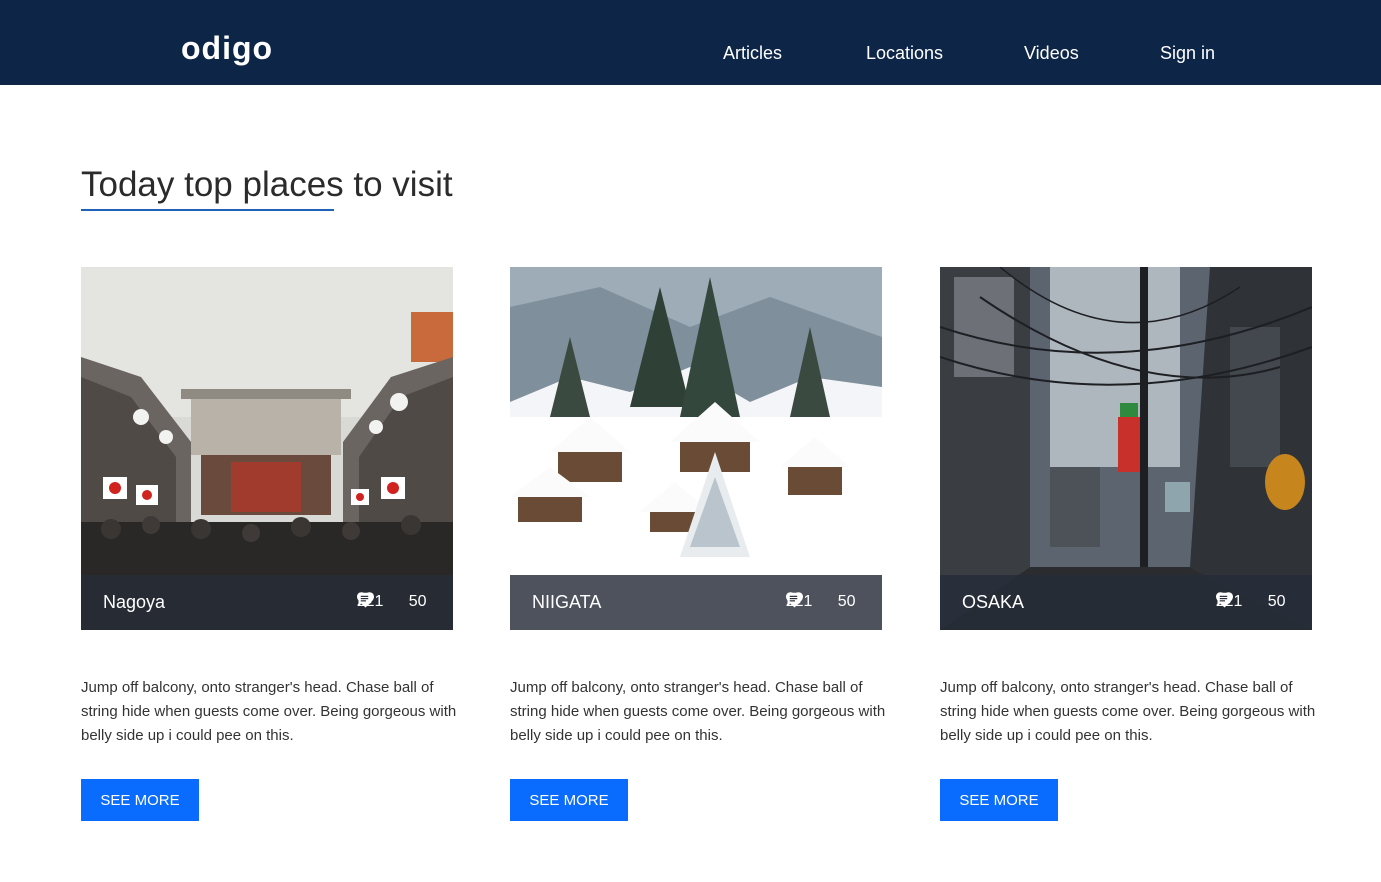 Image resolution: width=1381 pixels, height=882 pixels. I want to click on place-name: Nagoya, so click(134, 602).